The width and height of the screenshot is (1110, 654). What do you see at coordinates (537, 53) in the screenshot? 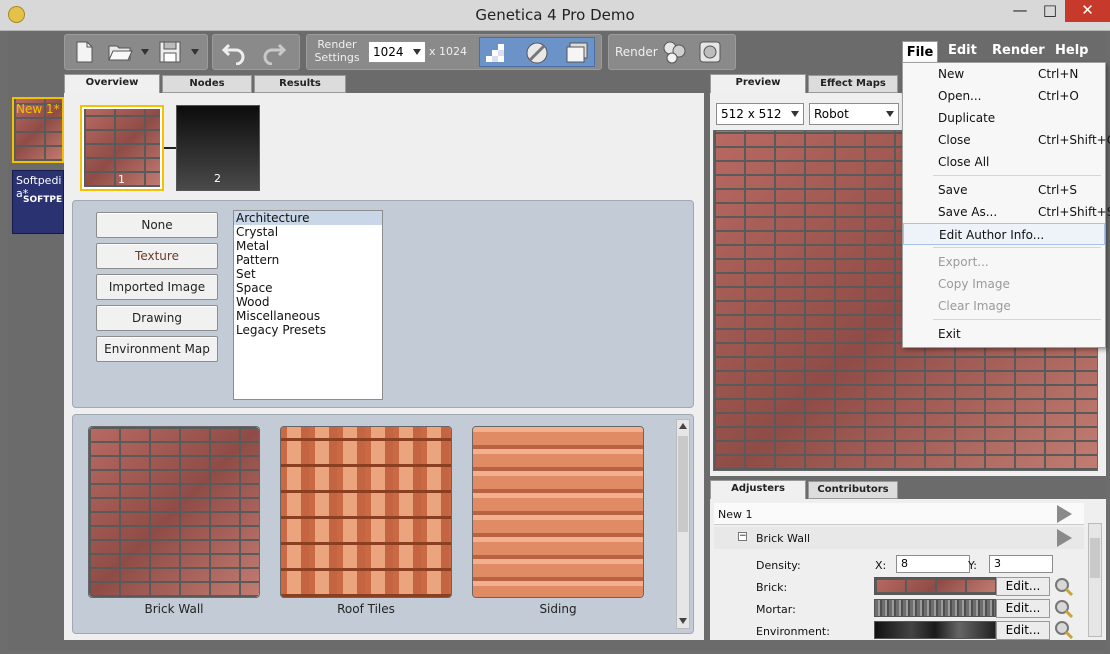
I see `sphere-render-icon` at bounding box center [537, 53].